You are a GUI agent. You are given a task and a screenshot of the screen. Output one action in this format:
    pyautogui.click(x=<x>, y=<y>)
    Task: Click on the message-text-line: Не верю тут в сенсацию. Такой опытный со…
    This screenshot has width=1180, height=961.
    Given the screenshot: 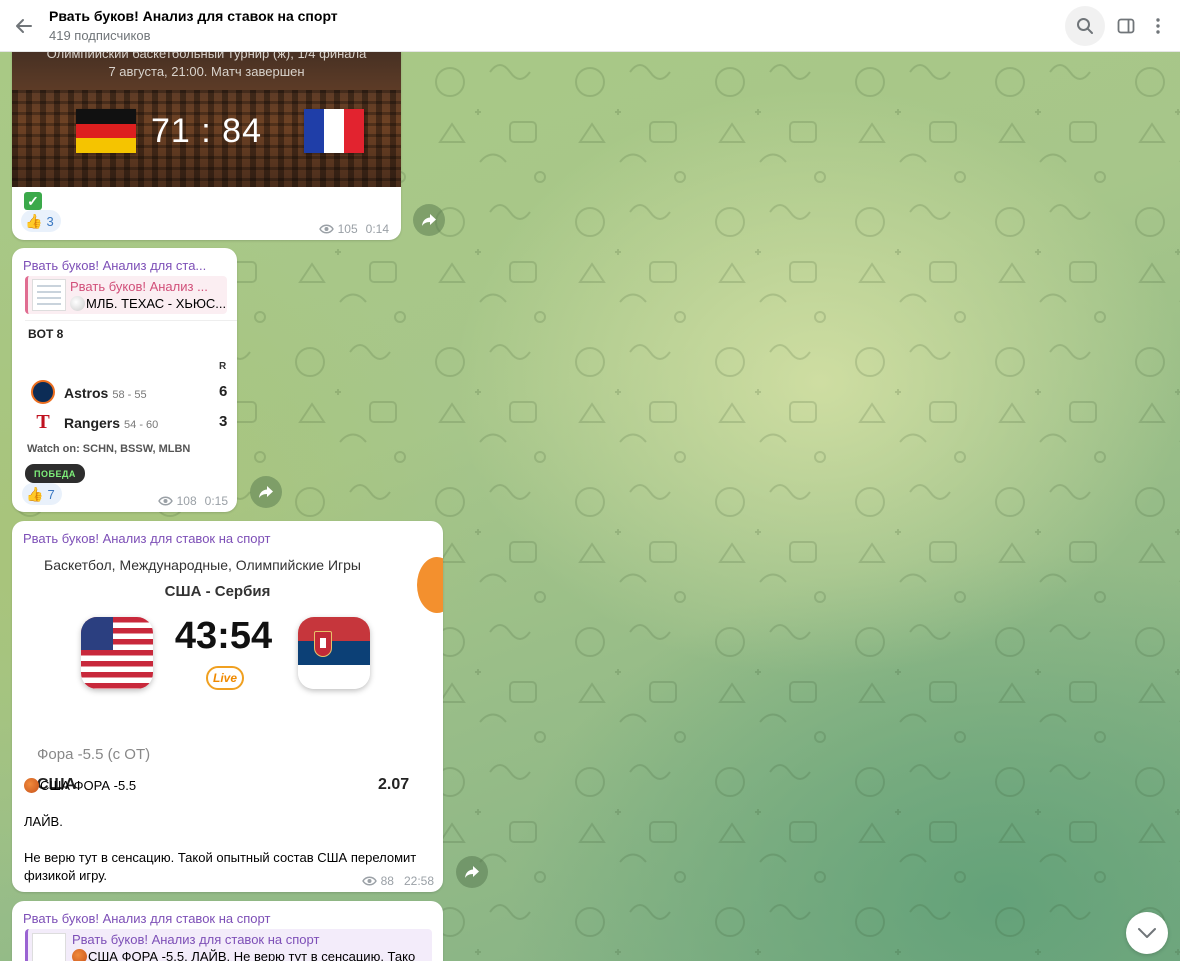 What is the action you would take?
    pyautogui.click(x=220, y=857)
    